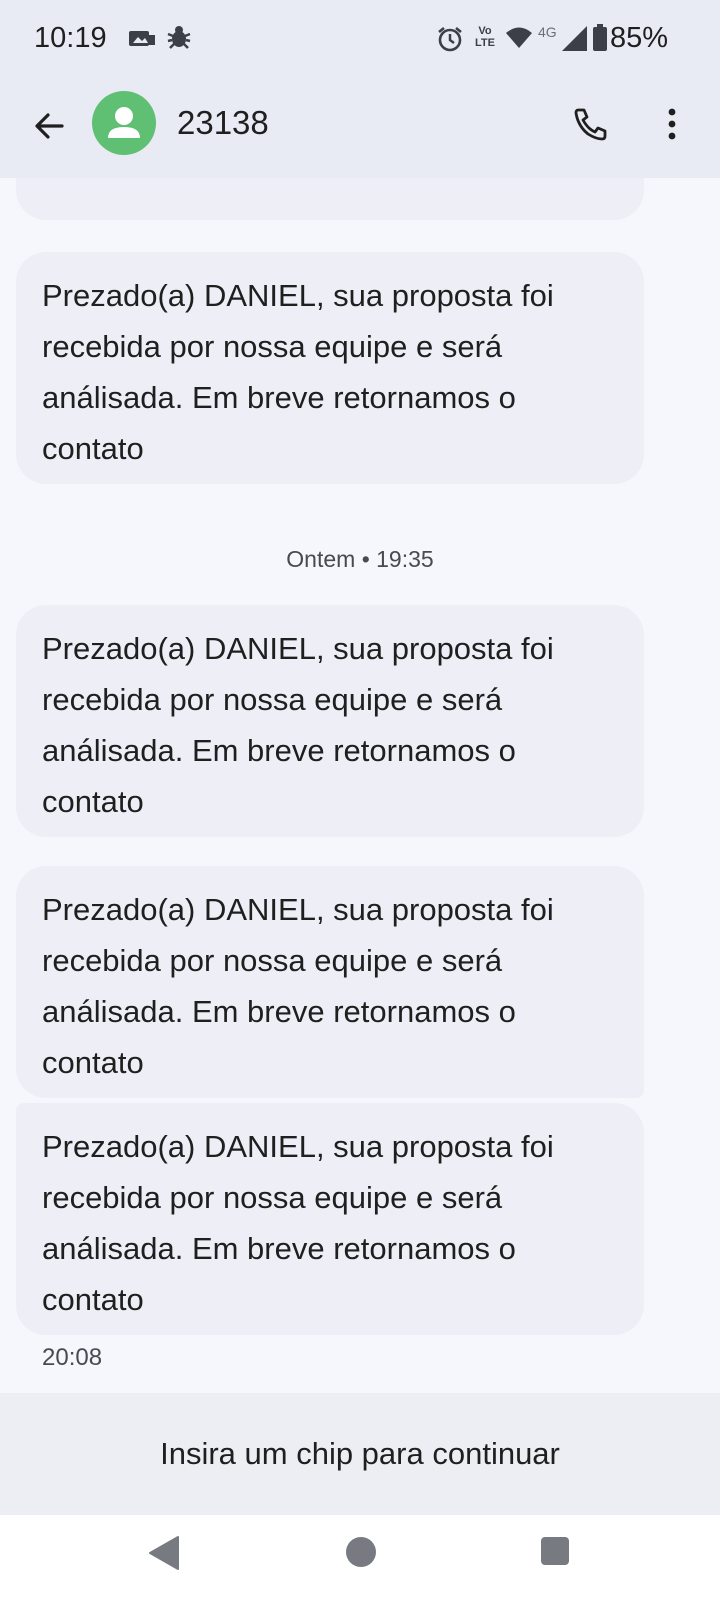  Describe the element at coordinates (72, 1357) in the screenshot. I see `message-timestamp: 20:08` at that location.